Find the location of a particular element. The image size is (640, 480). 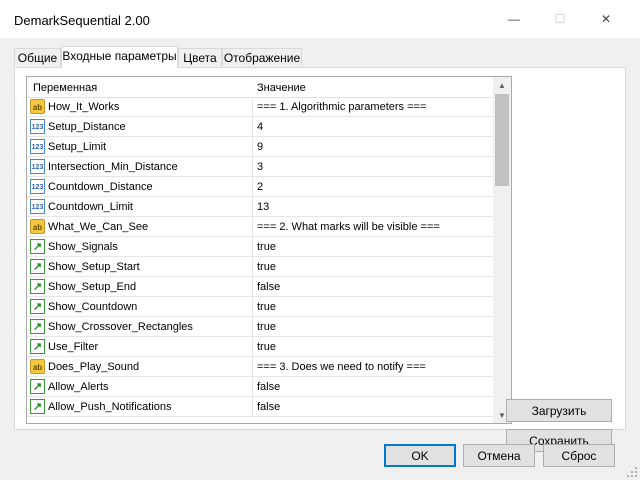

table-row: ↗ Allow_Push_Notifications false is located at coordinates (260, 407).